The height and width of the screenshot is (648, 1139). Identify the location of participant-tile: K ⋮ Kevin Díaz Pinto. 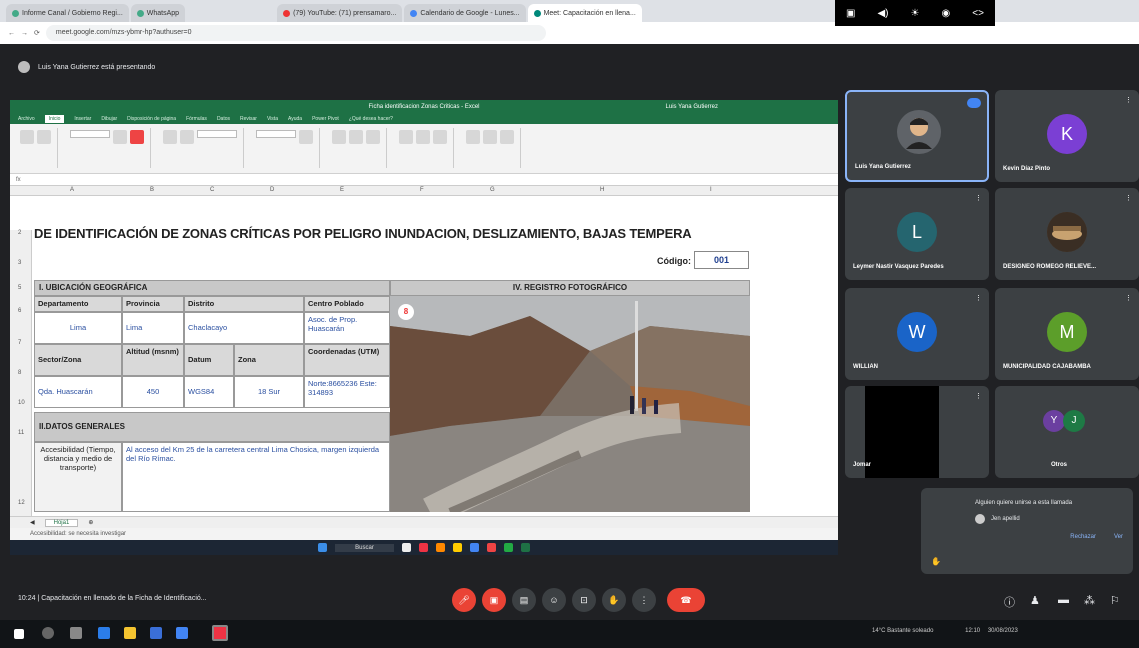
(1067, 136).